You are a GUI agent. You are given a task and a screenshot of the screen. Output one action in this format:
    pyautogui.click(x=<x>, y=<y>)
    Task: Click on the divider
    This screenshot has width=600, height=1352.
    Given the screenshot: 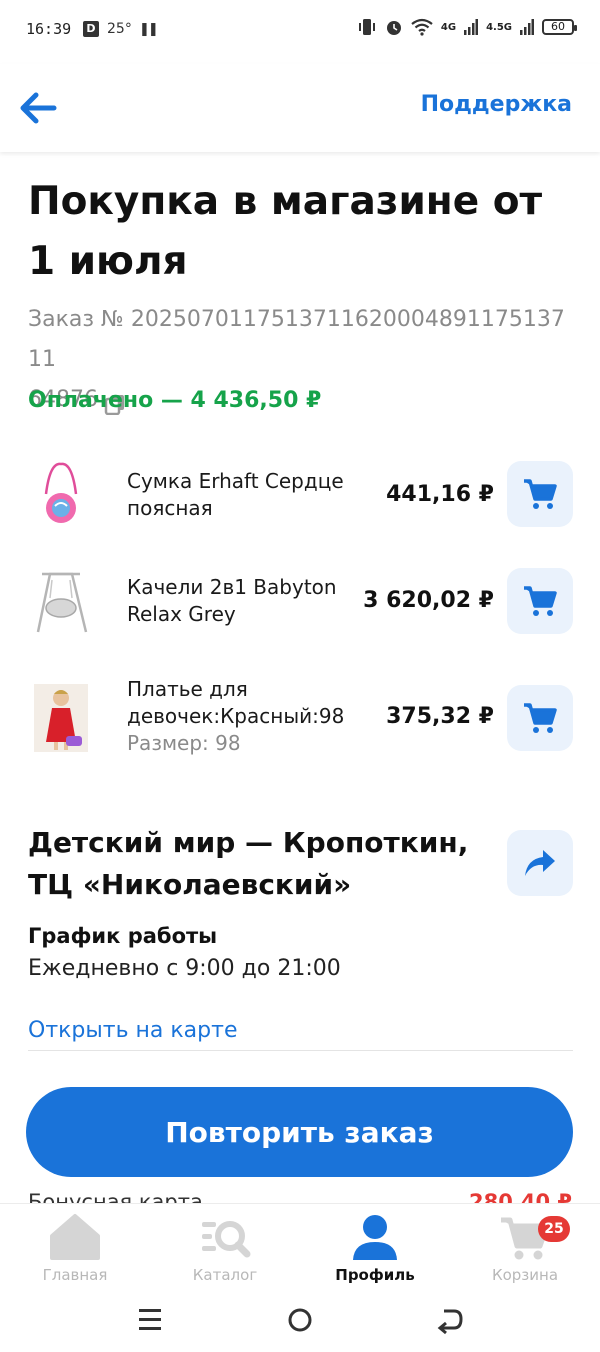 What is the action you would take?
    pyautogui.click(x=300, y=1050)
    